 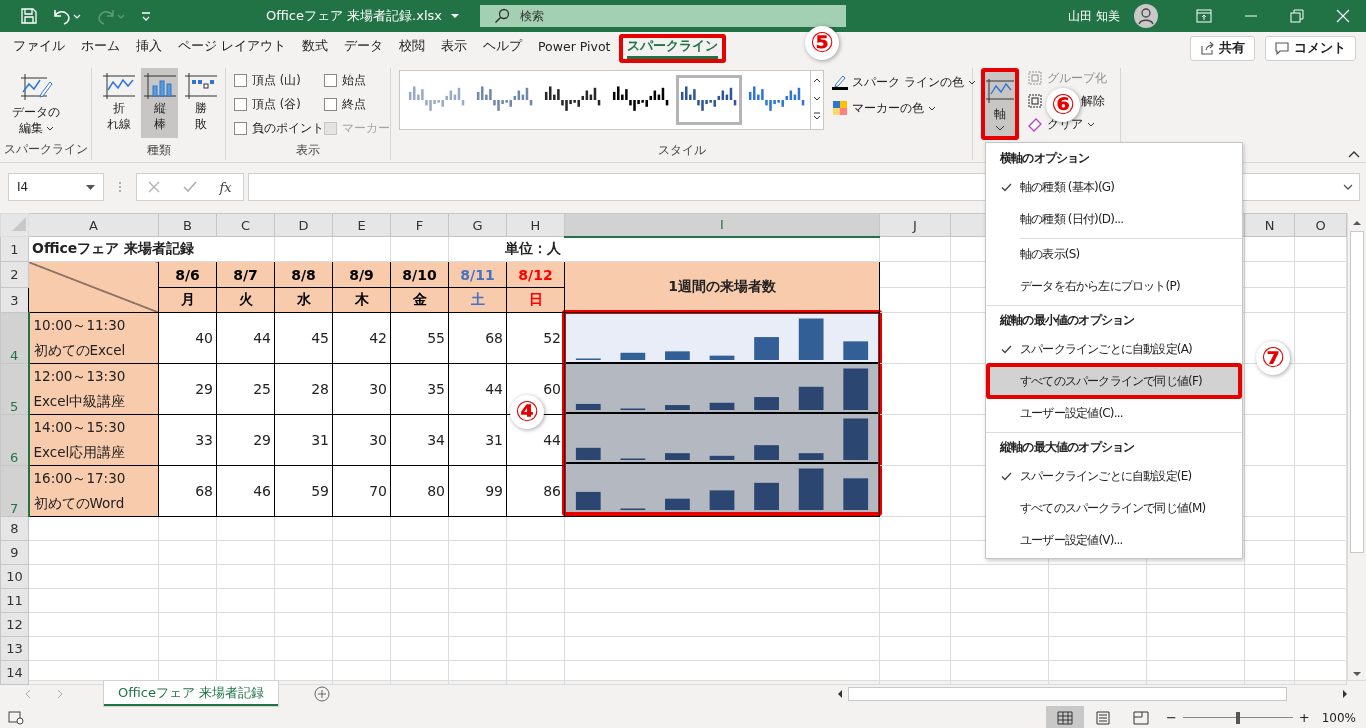 I want to click on row-header: 1, so click(x=14, y=249).